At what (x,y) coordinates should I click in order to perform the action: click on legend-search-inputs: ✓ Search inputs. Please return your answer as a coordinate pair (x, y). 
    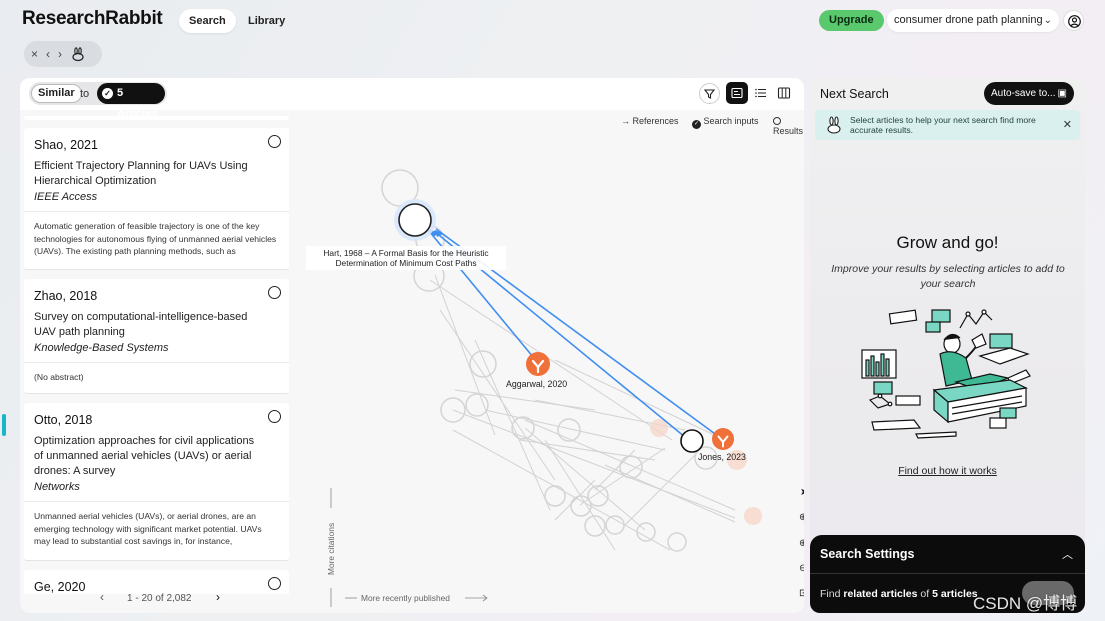
    Looking at the image, I should click on (725, 122).